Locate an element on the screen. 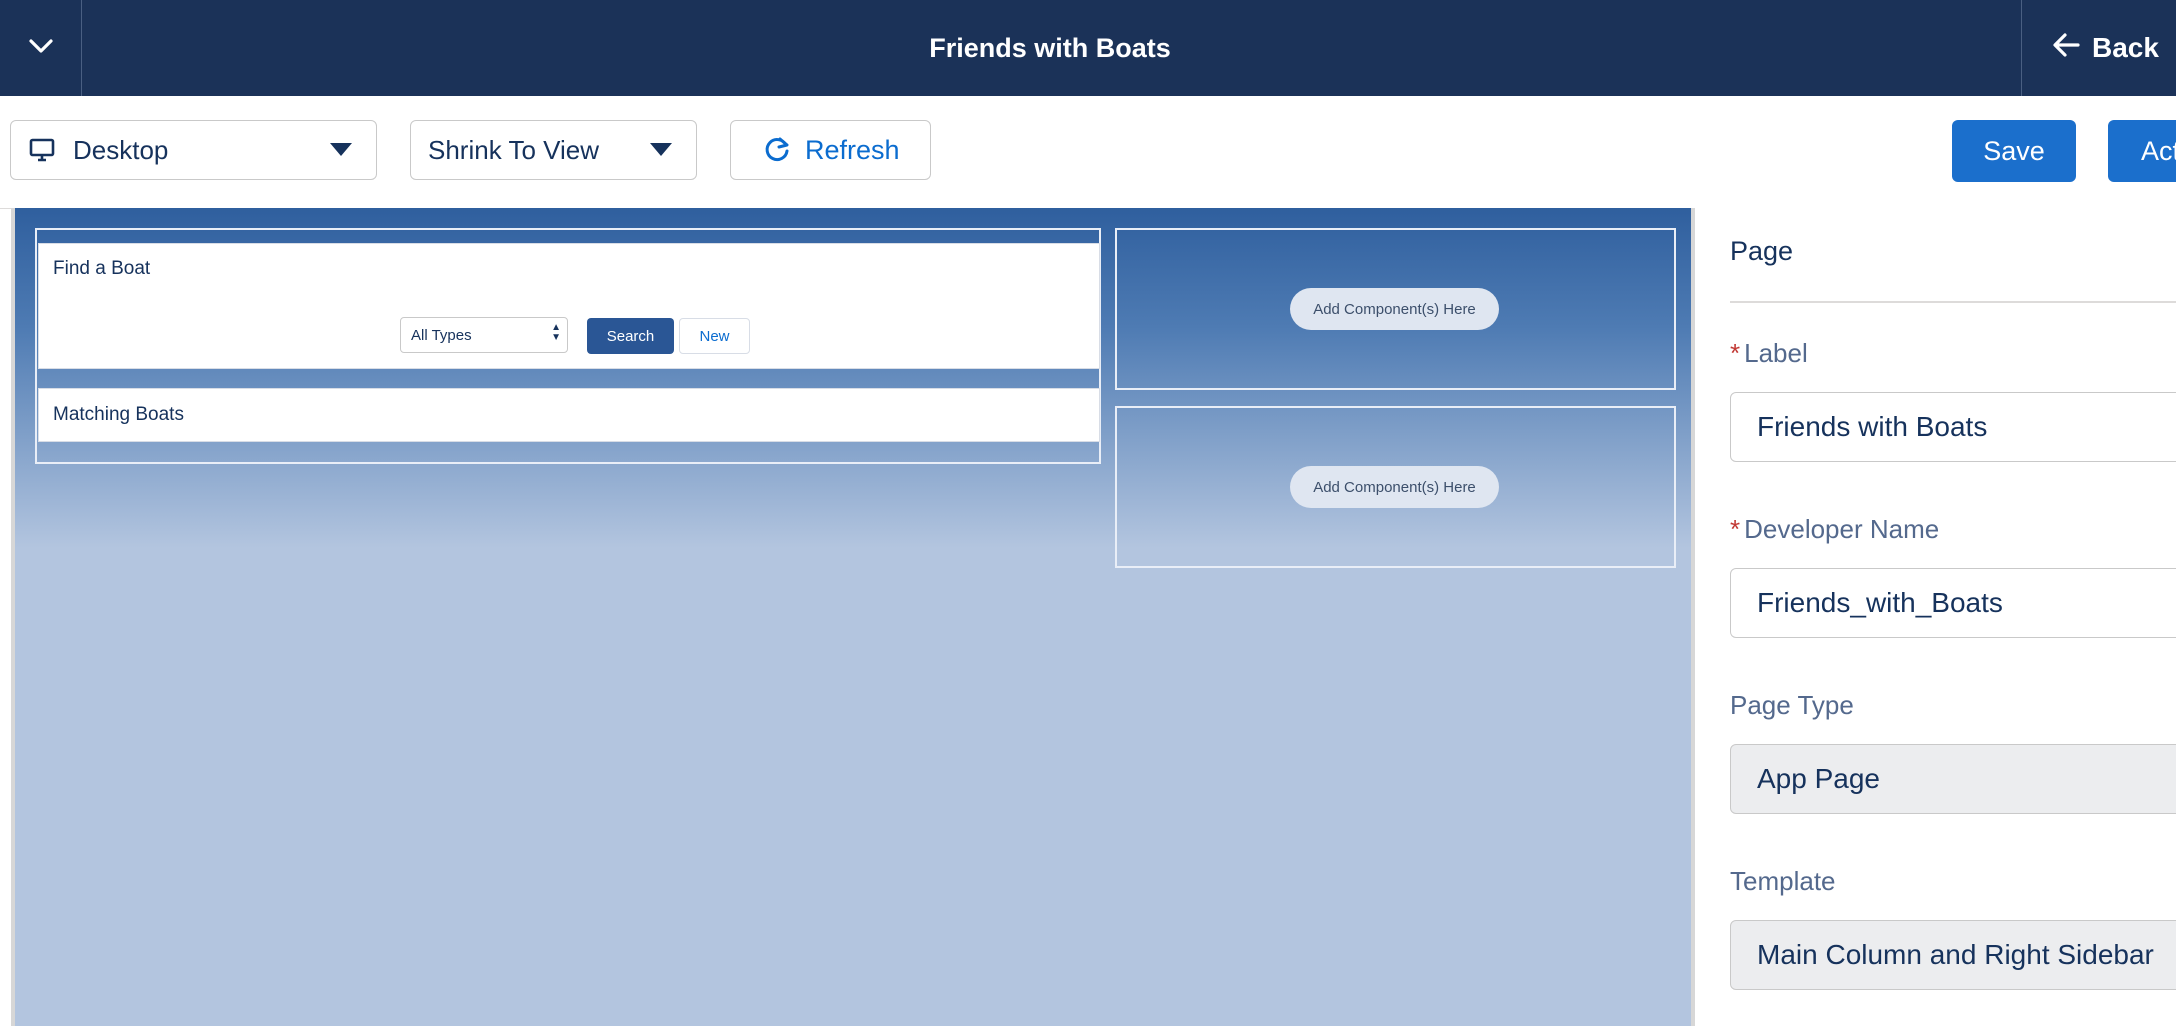  label-input: Friends with Boats is located at coordinates (1953, 427).